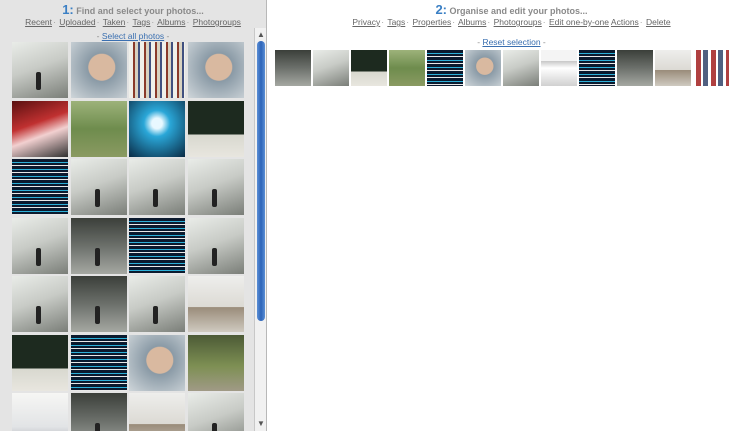 This screenshot has height=431, width=756. I want to click on reset-row: - Reset selection -, so click(511, 42).